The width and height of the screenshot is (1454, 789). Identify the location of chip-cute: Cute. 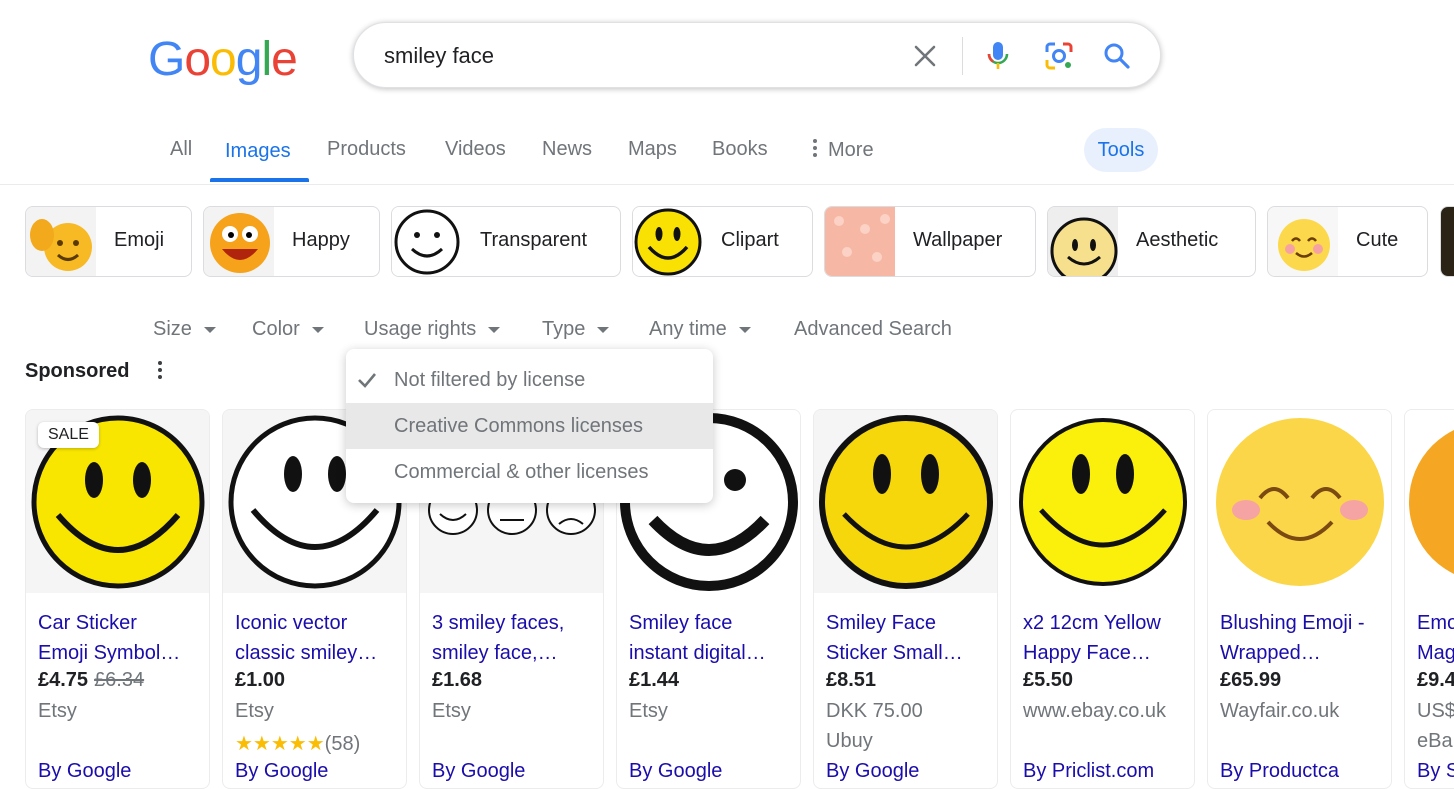
(1347, 241).